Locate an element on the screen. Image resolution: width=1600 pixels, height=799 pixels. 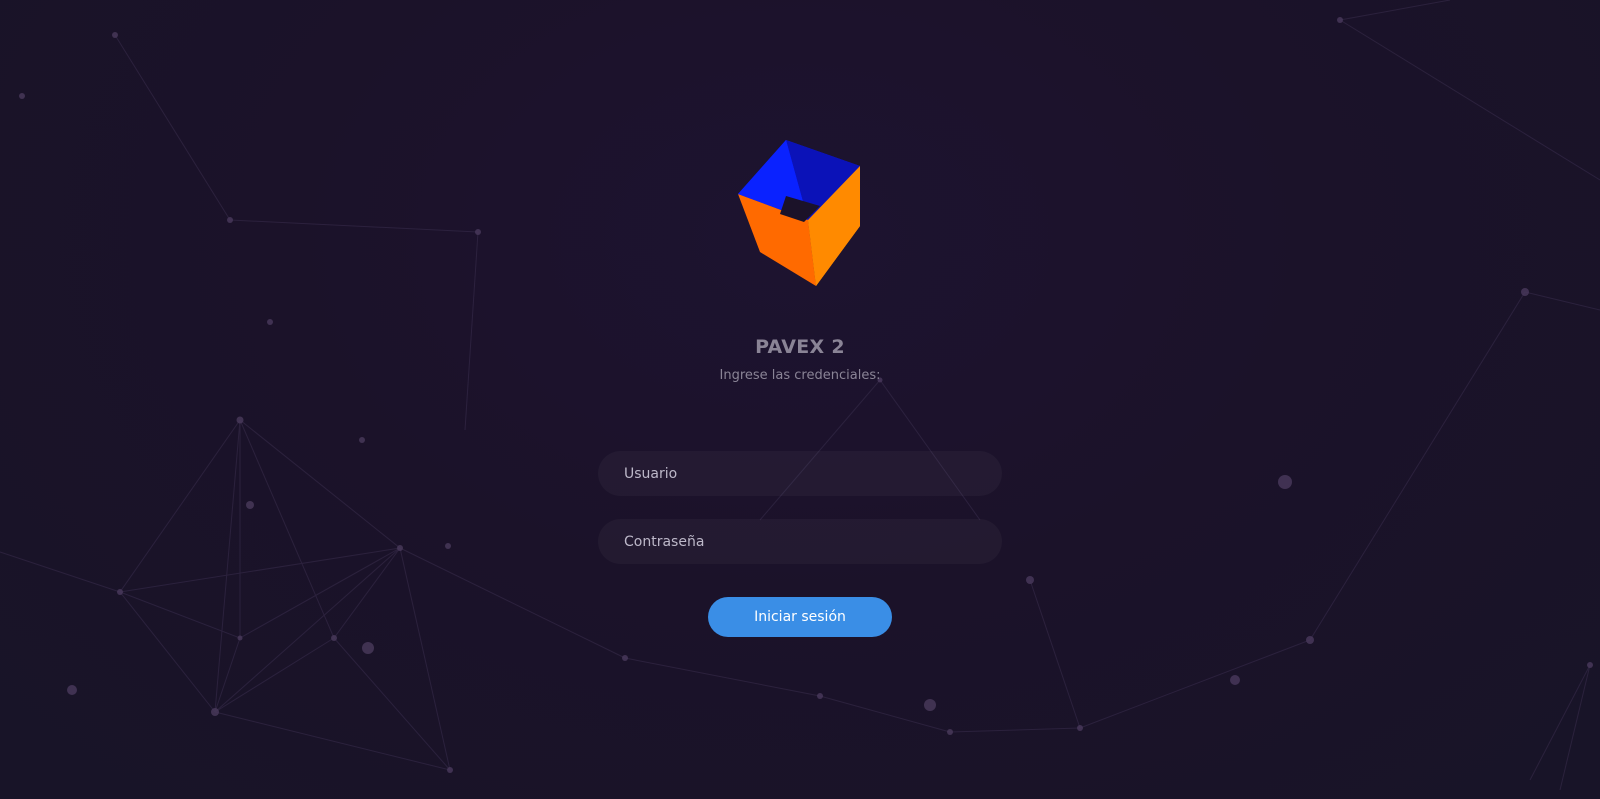
app-title: PAVEX 2 is located at coordinates (800, 347).